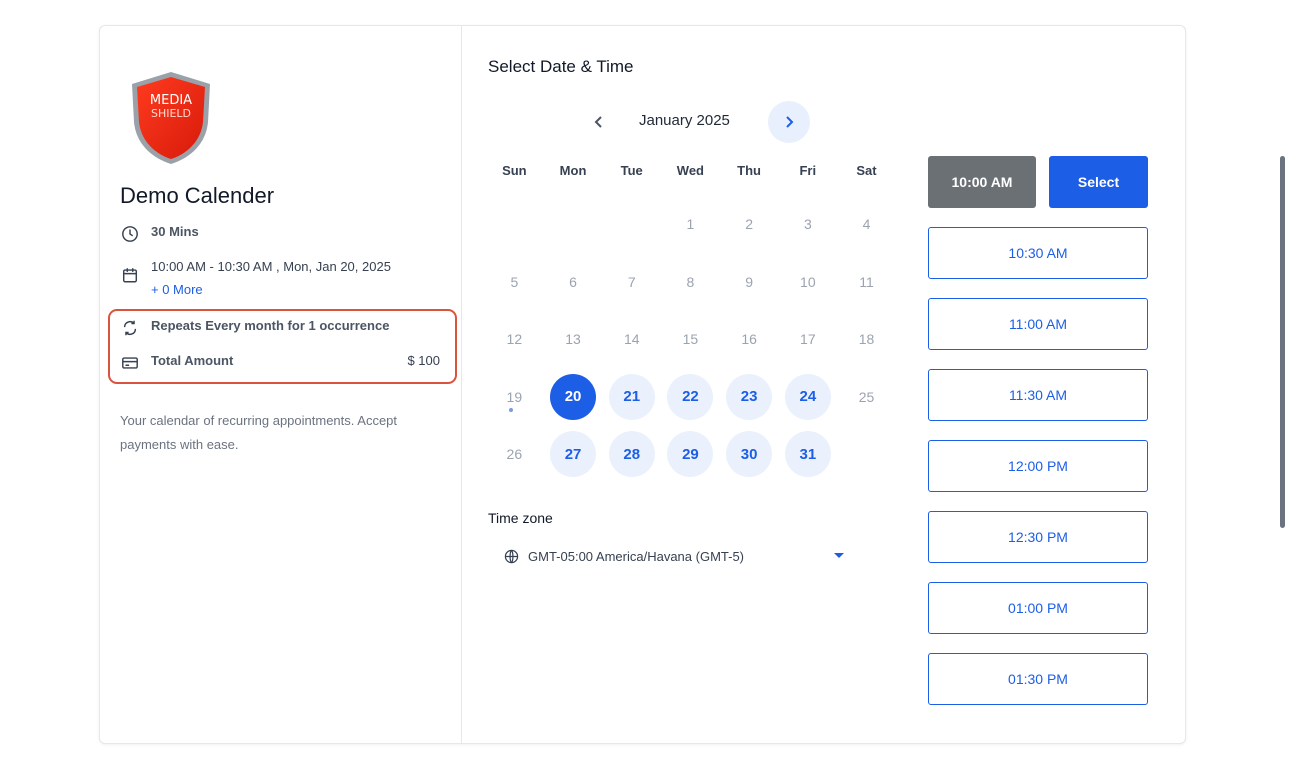  What do you see at coordinates (175, 231) in the screenshot?
I see `duration-text: 30 Mins` at bounding box center [175, 231].